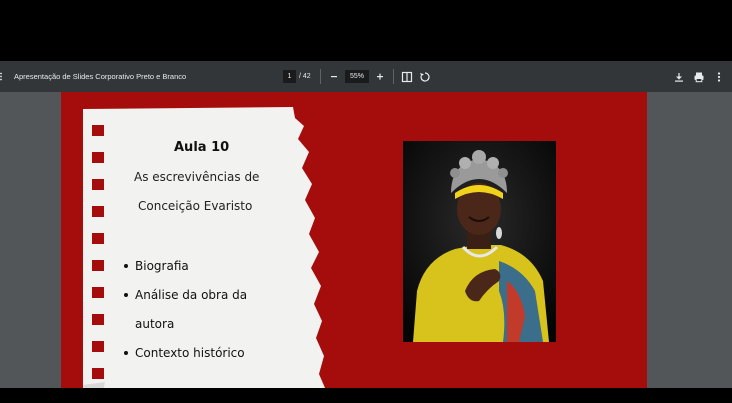  Describe the element at coordinates (197, 177) in the screenshot. I see `slide-subtitle-line1: As escrevivências de` at that location.